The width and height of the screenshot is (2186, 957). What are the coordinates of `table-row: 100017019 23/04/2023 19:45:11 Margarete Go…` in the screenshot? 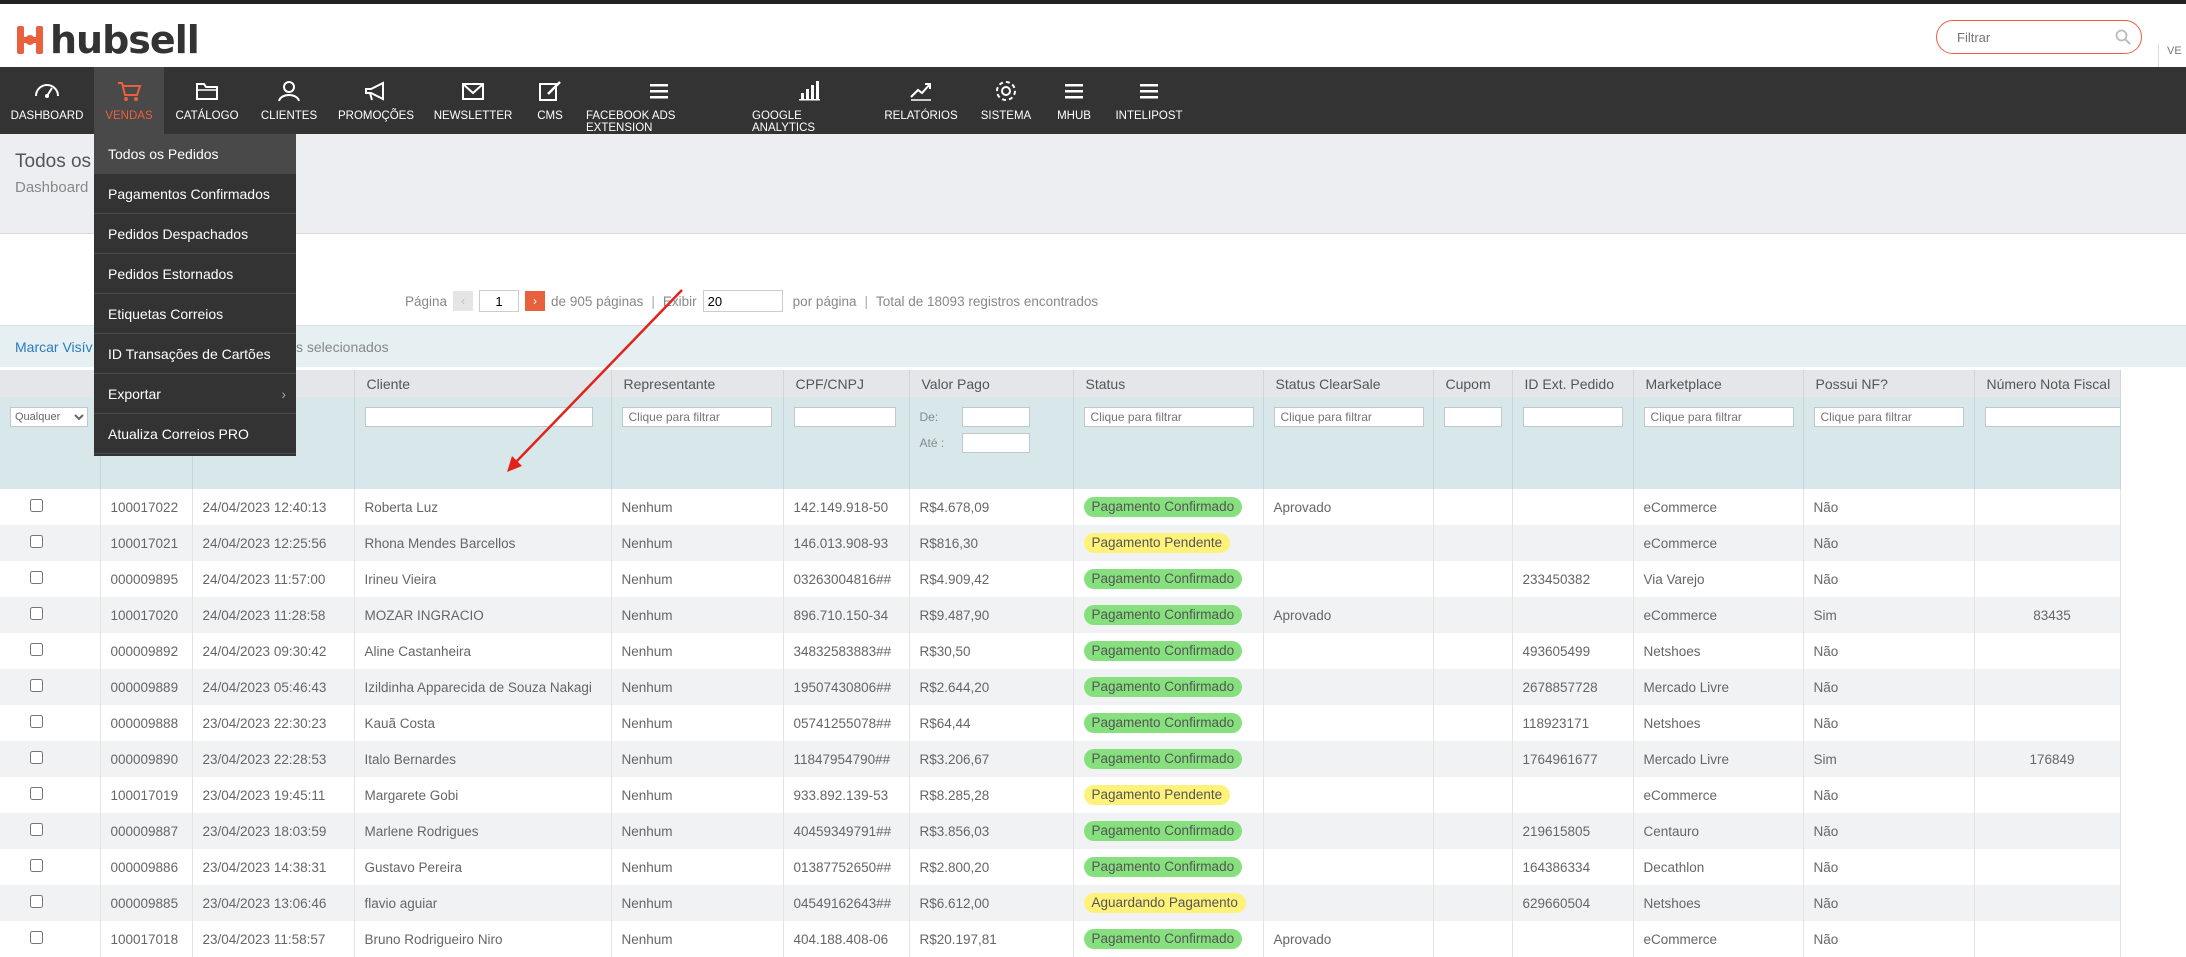 It's located at (1060, 795).